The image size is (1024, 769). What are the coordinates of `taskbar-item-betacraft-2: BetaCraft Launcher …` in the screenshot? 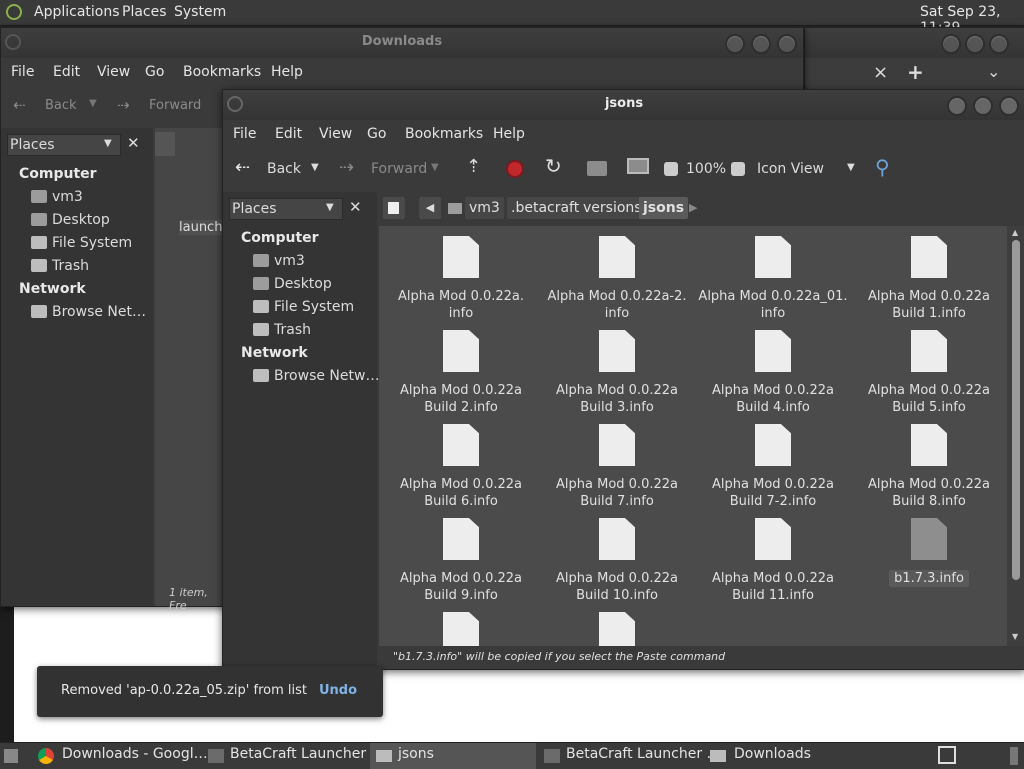 It's located at (643, 756).